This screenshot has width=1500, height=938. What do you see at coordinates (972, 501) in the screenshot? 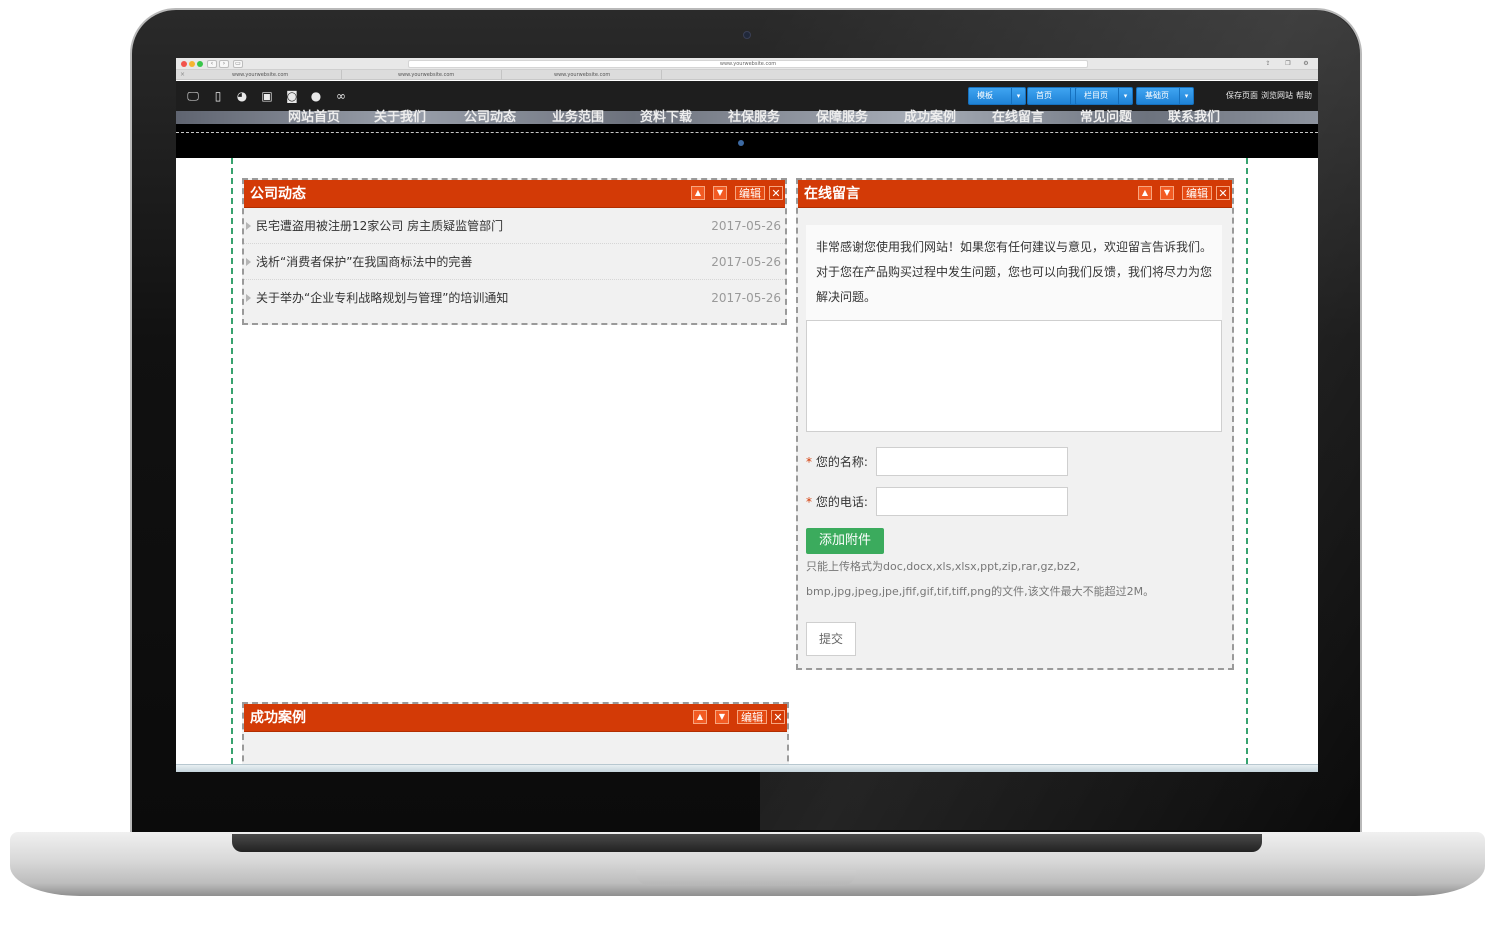
I see `phone-input` at bounding box center [972, 501].